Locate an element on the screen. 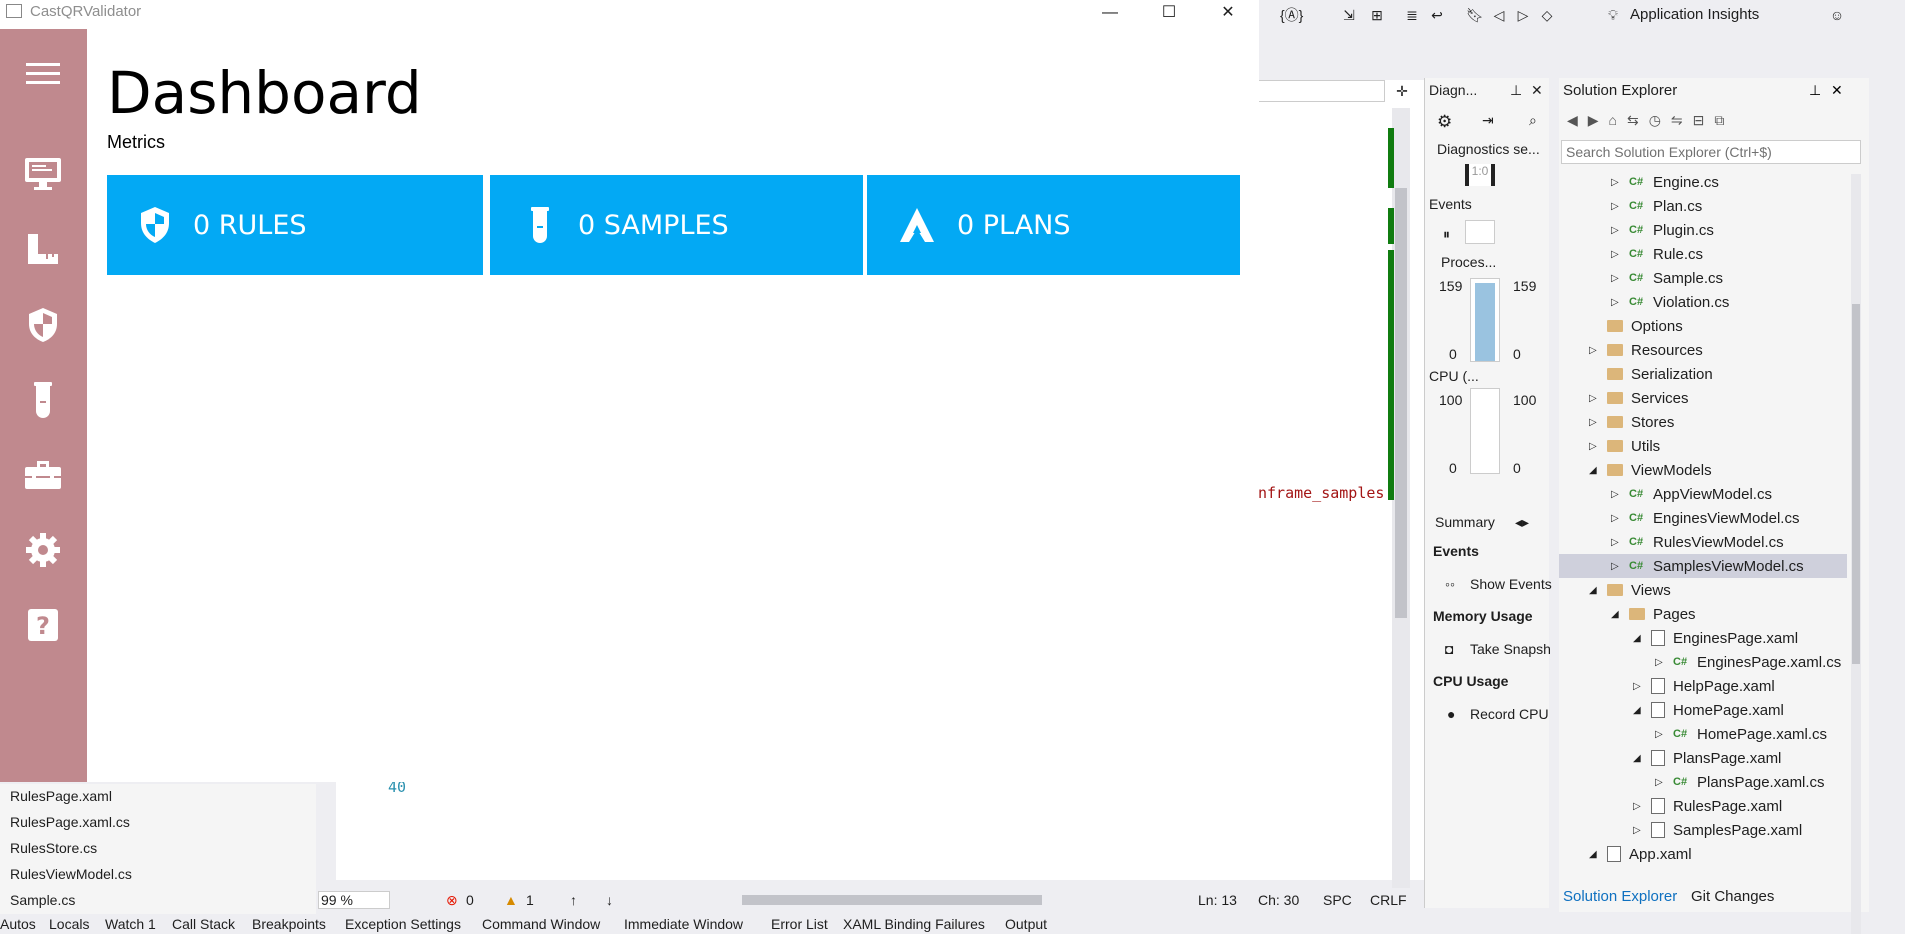  arrow-down-icon: ↓ is located at coordinates (609, 900).